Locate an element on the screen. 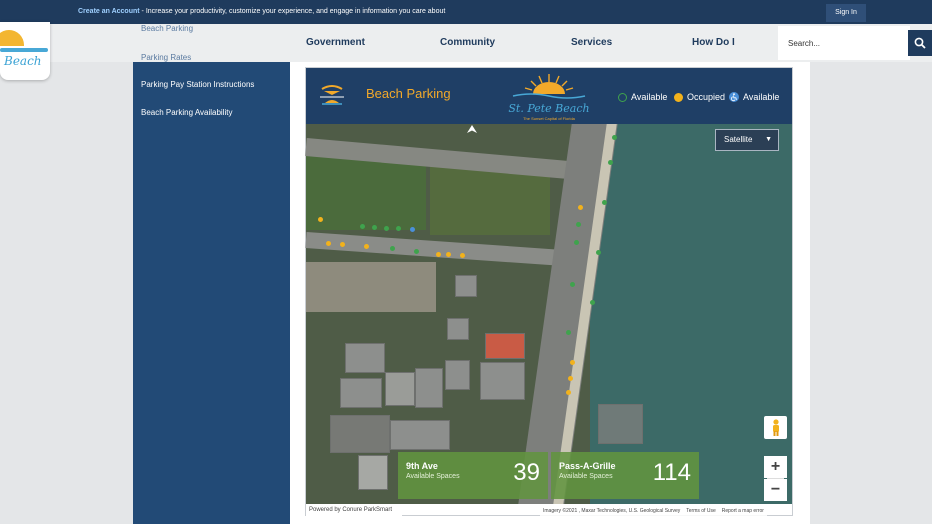 This screenshot has width=932, height=524. nav-community: Community is located at coordinates (467, 43).